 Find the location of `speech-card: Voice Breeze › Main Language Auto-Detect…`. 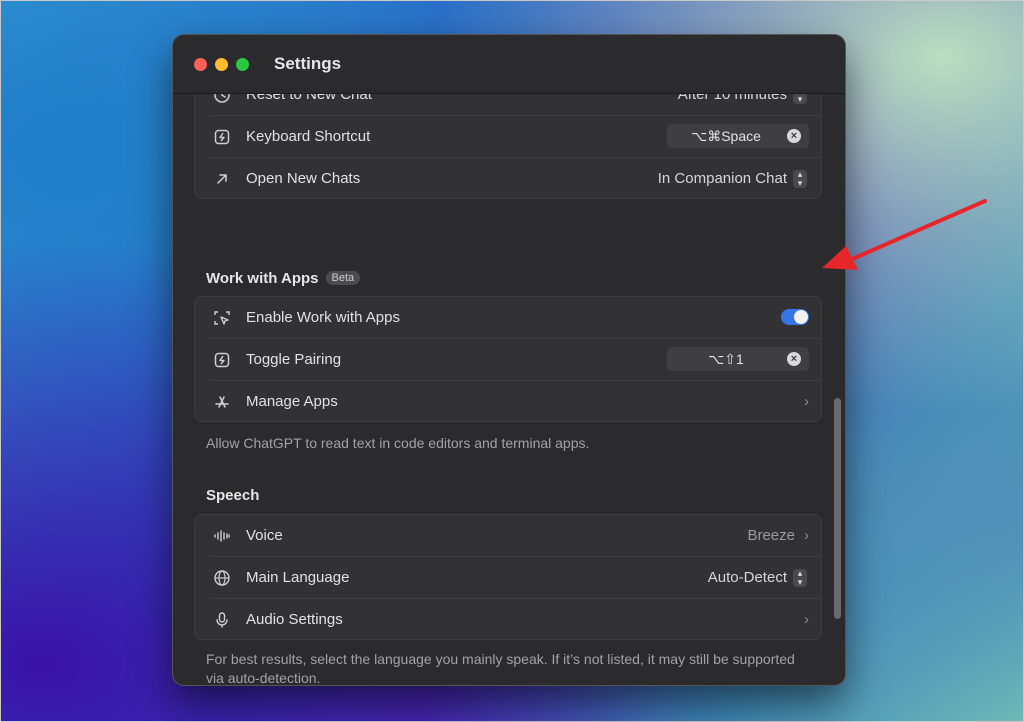

speech-card: Voice Breeze › Main Language Auto-Detect… is located at coordinates (508, 577).